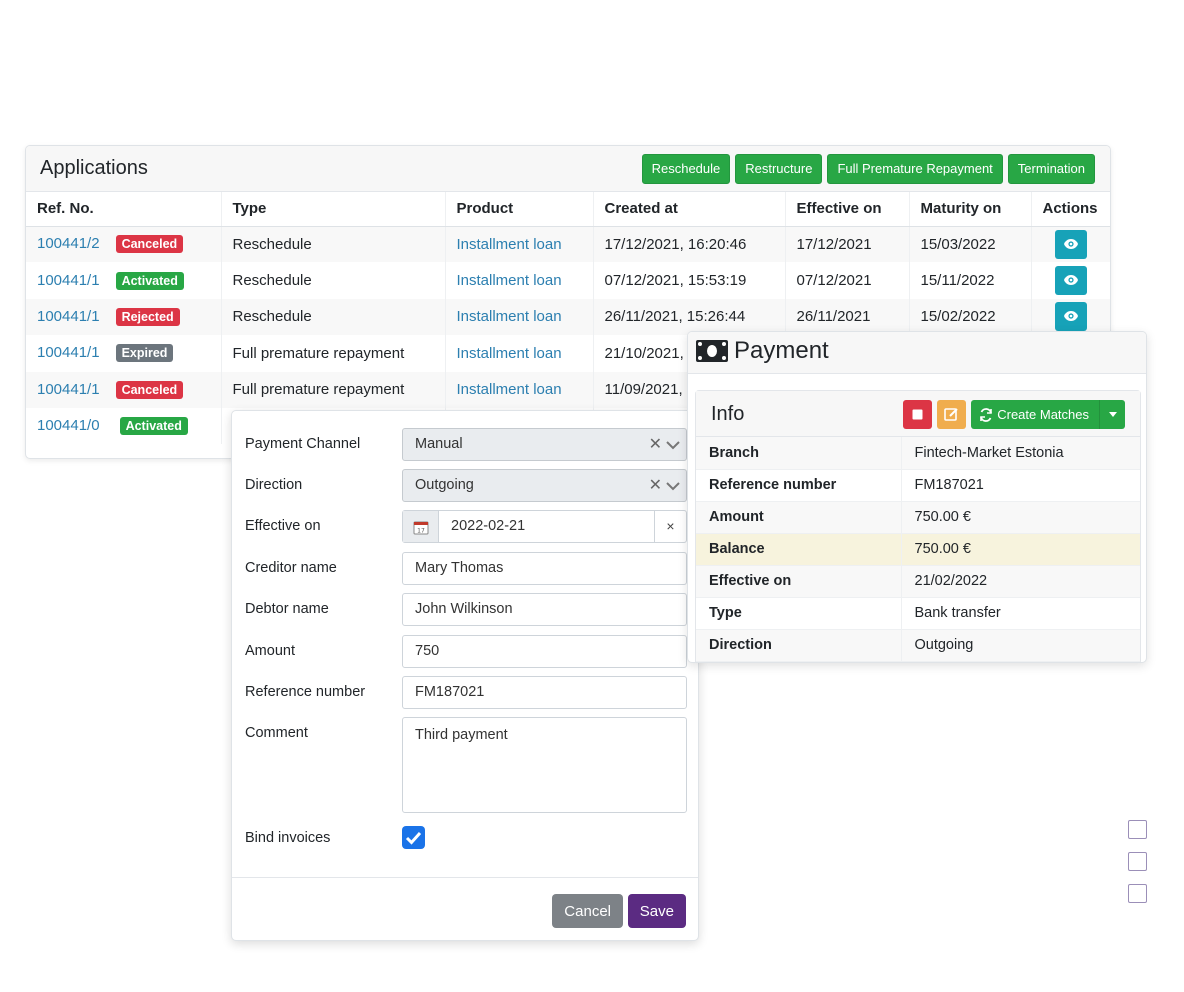 This screenshot has width=1184, height=992. Describe the element at coordinates (68, 425) in the screenshot. I see `ref-link: 100441/0` at that location.